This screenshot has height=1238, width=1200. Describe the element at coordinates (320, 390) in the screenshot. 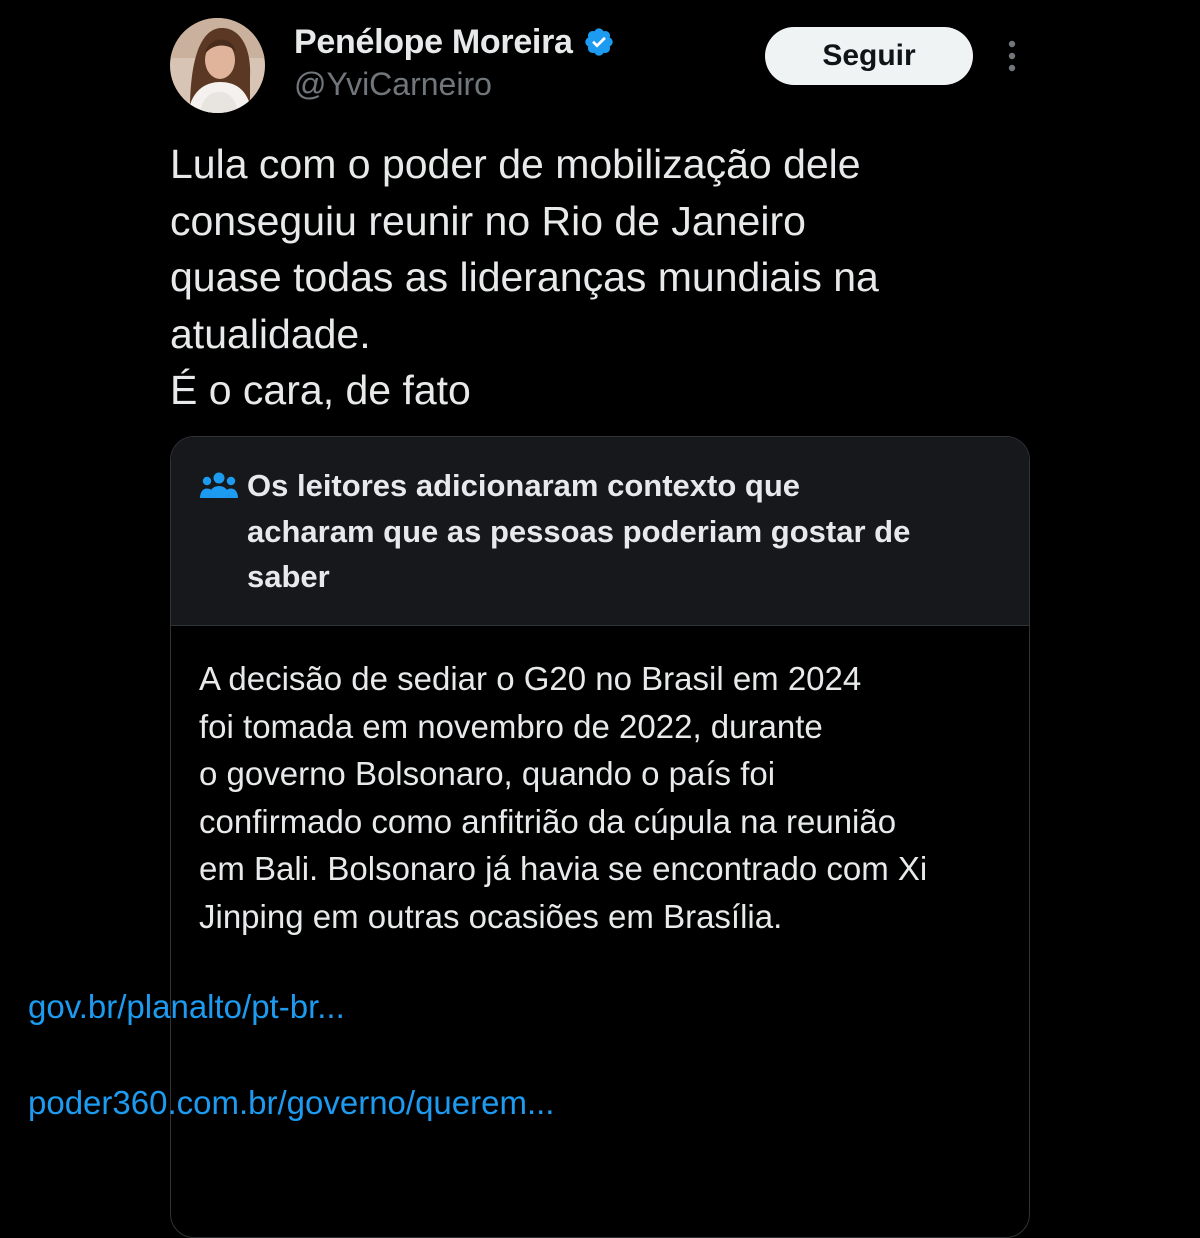

I see `tweet-text-line: É o cara, de fato` at that location.